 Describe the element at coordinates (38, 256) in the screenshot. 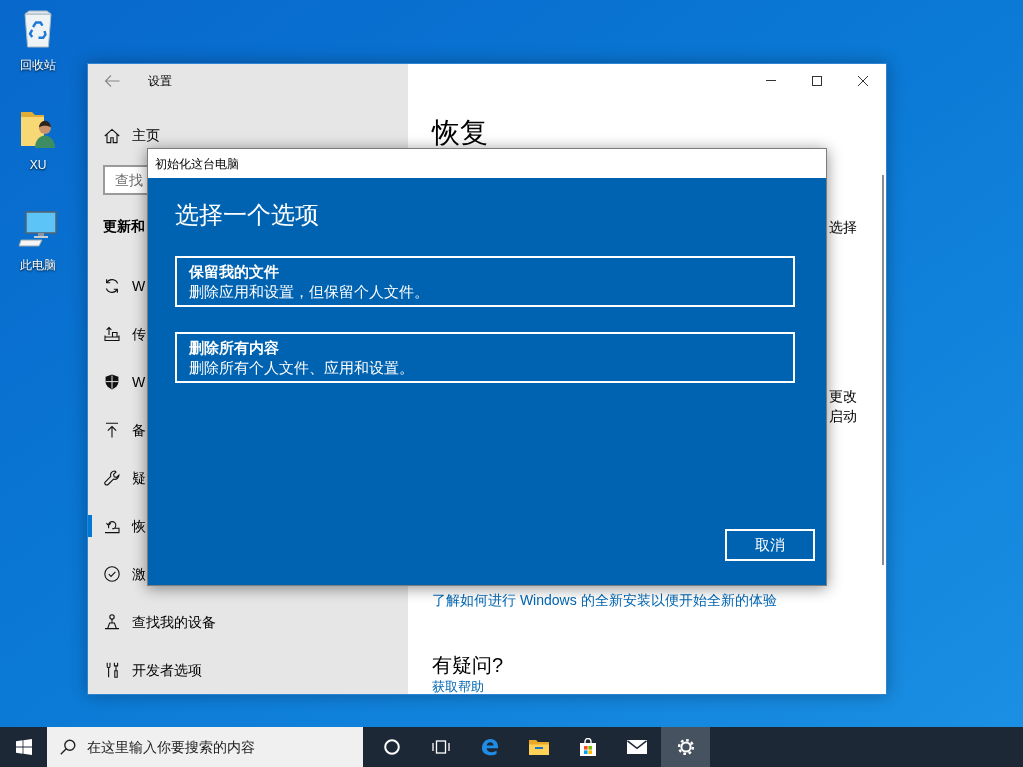

I see `desktop-shortcut: 此电脑` at that location.